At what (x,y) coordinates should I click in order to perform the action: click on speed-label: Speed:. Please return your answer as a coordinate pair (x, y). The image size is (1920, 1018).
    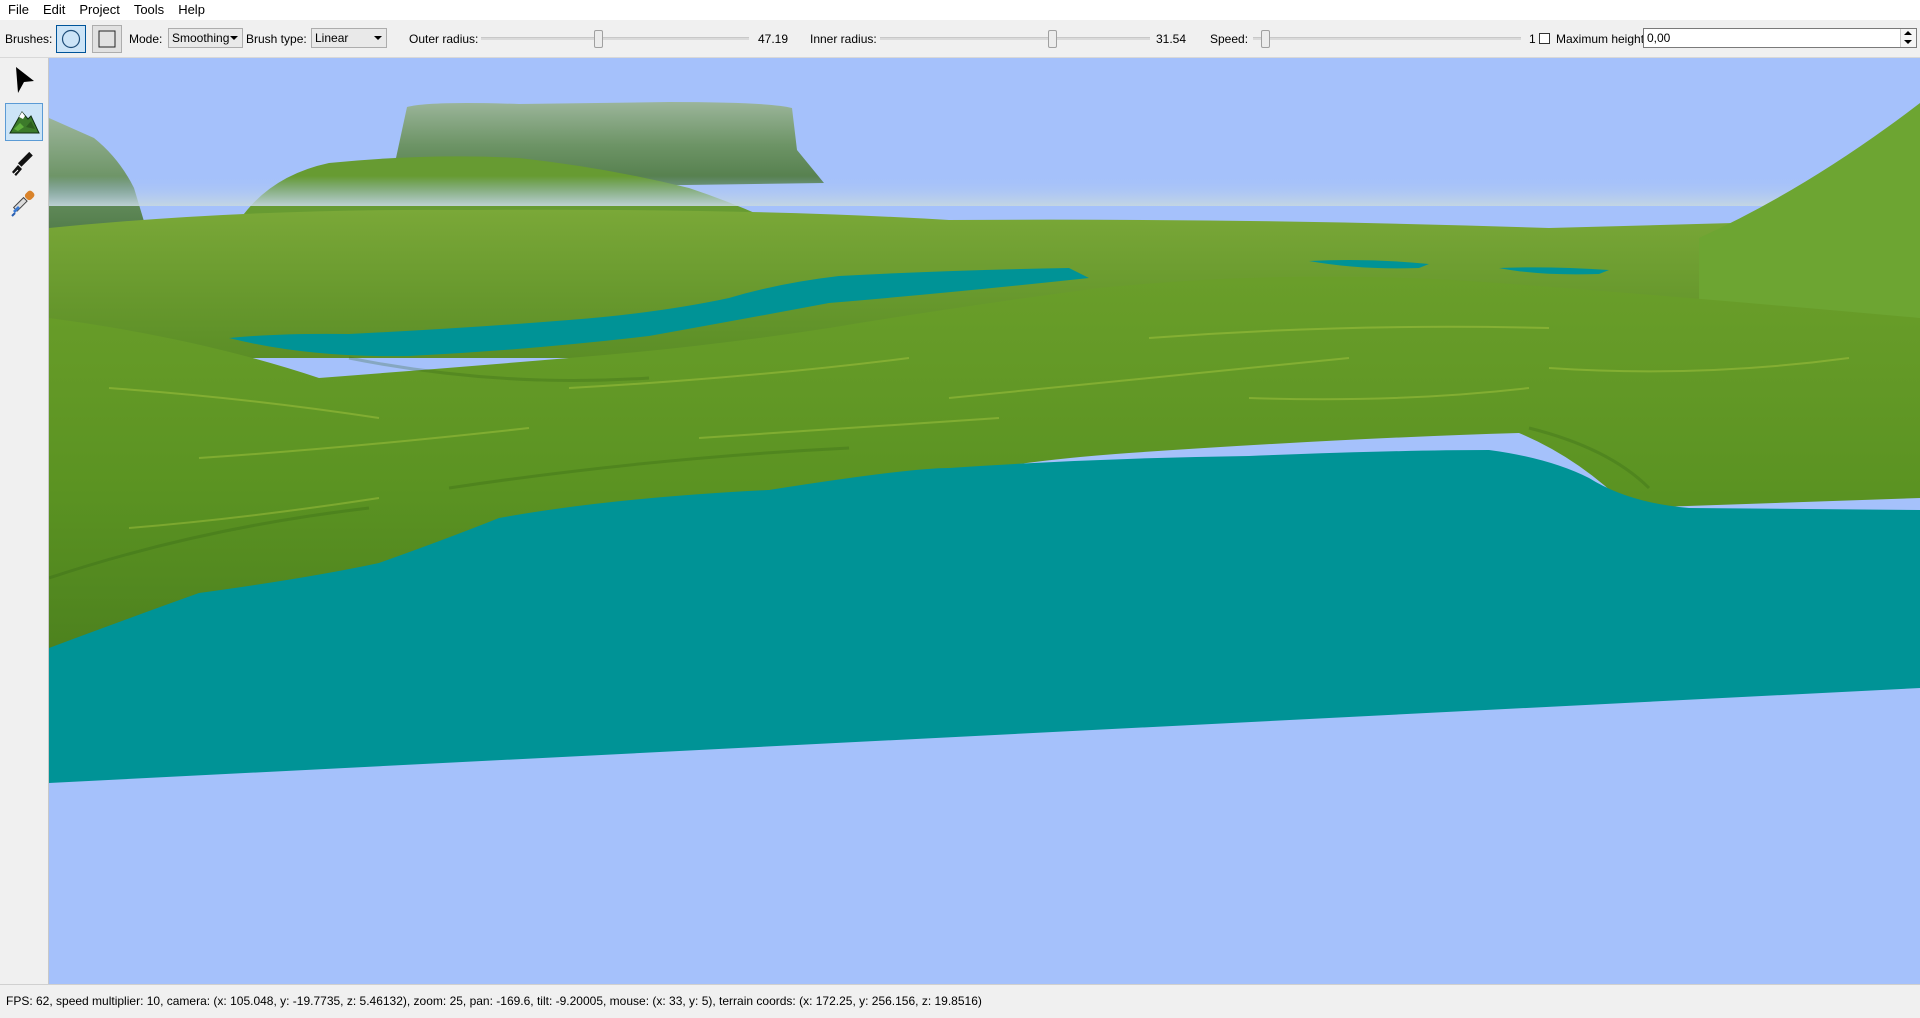
    Looking at the image, I should click on (1229, 38).